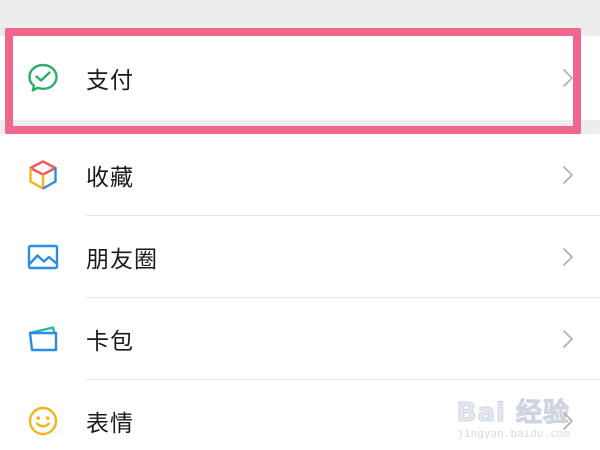  I want to click on menu-item-moments-label: 朋友圈, so click(122, 260).